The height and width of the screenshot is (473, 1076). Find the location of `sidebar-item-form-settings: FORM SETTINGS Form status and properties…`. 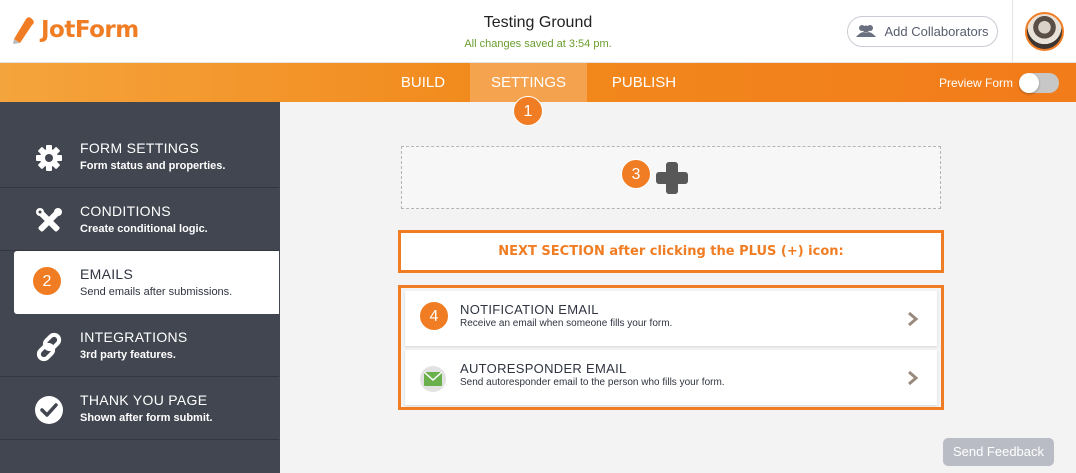

sidebar-item-form-settings: FORM SETTINGS Form status and properties… is located at coordinates (139, 156).